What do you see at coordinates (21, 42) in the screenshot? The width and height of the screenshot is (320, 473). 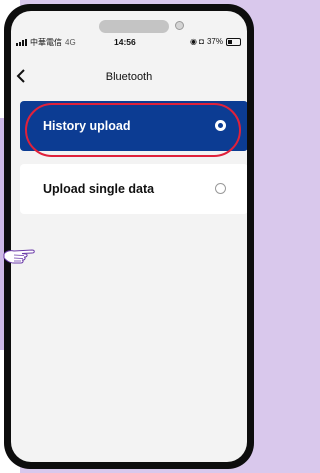 I see `signal-icon` at bounding box center [21, 42].